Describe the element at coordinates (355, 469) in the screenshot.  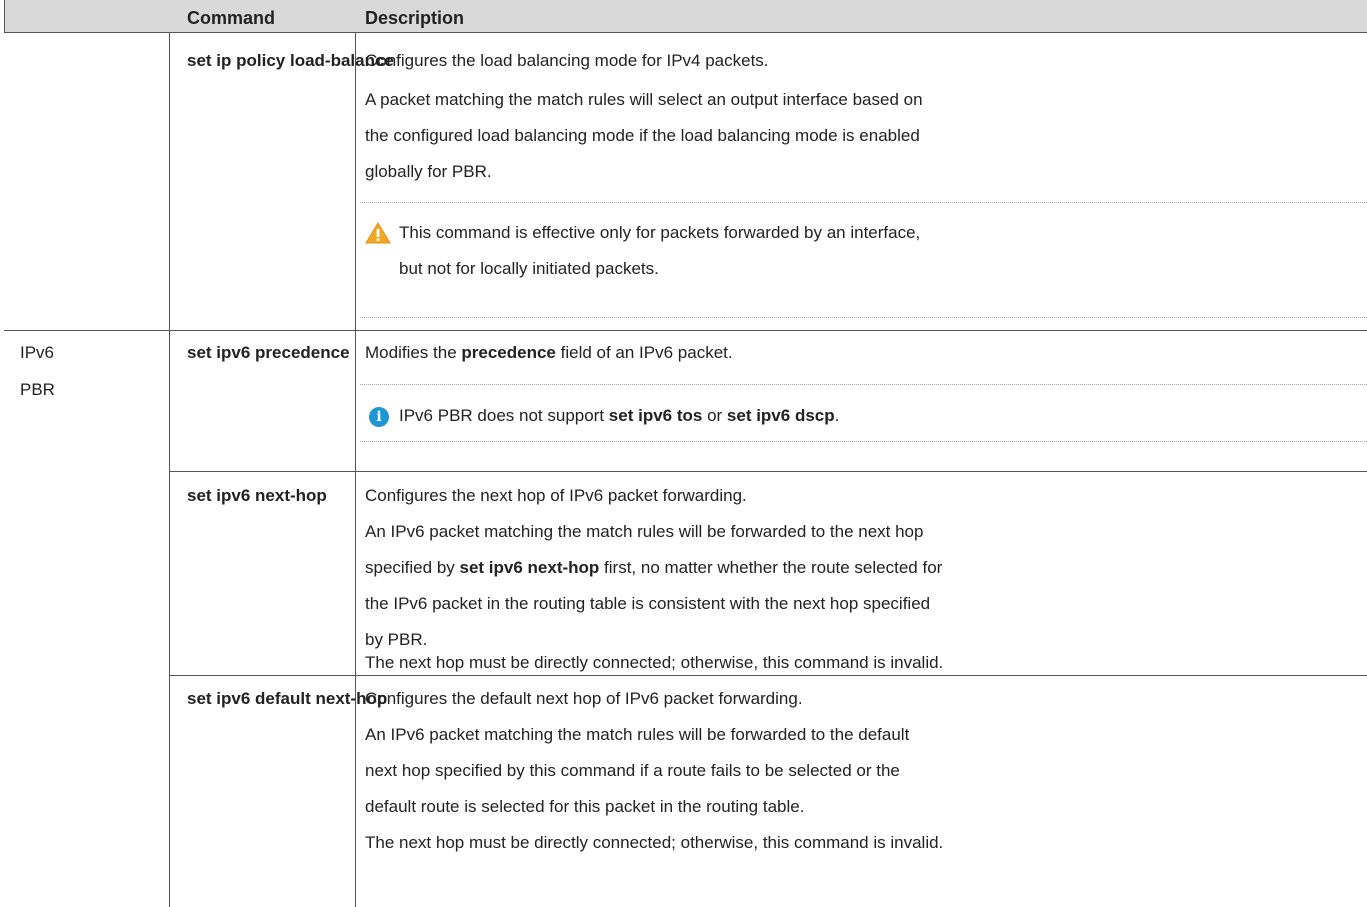
I see `column-divider-command` at that location.